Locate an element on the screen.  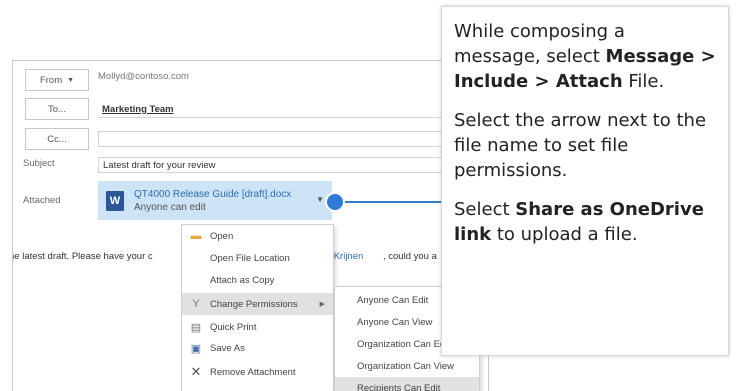
menu-item-remove-attachment: ✕ Remove Attachment is located at coordinates (257, 372).